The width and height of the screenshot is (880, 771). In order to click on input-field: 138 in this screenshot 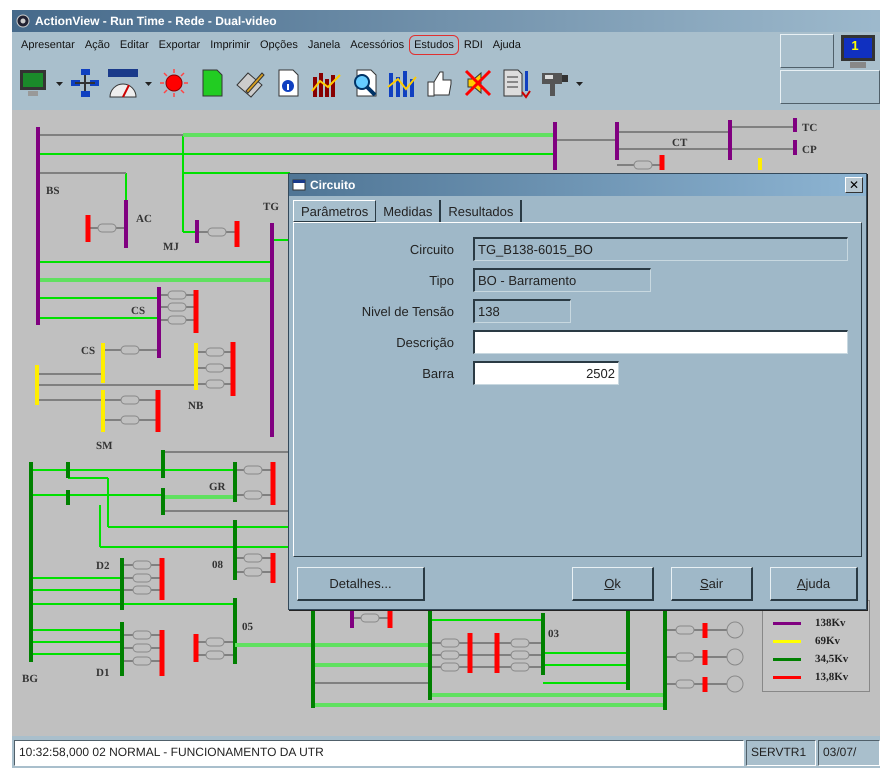, I will do `click(522, 311)`.